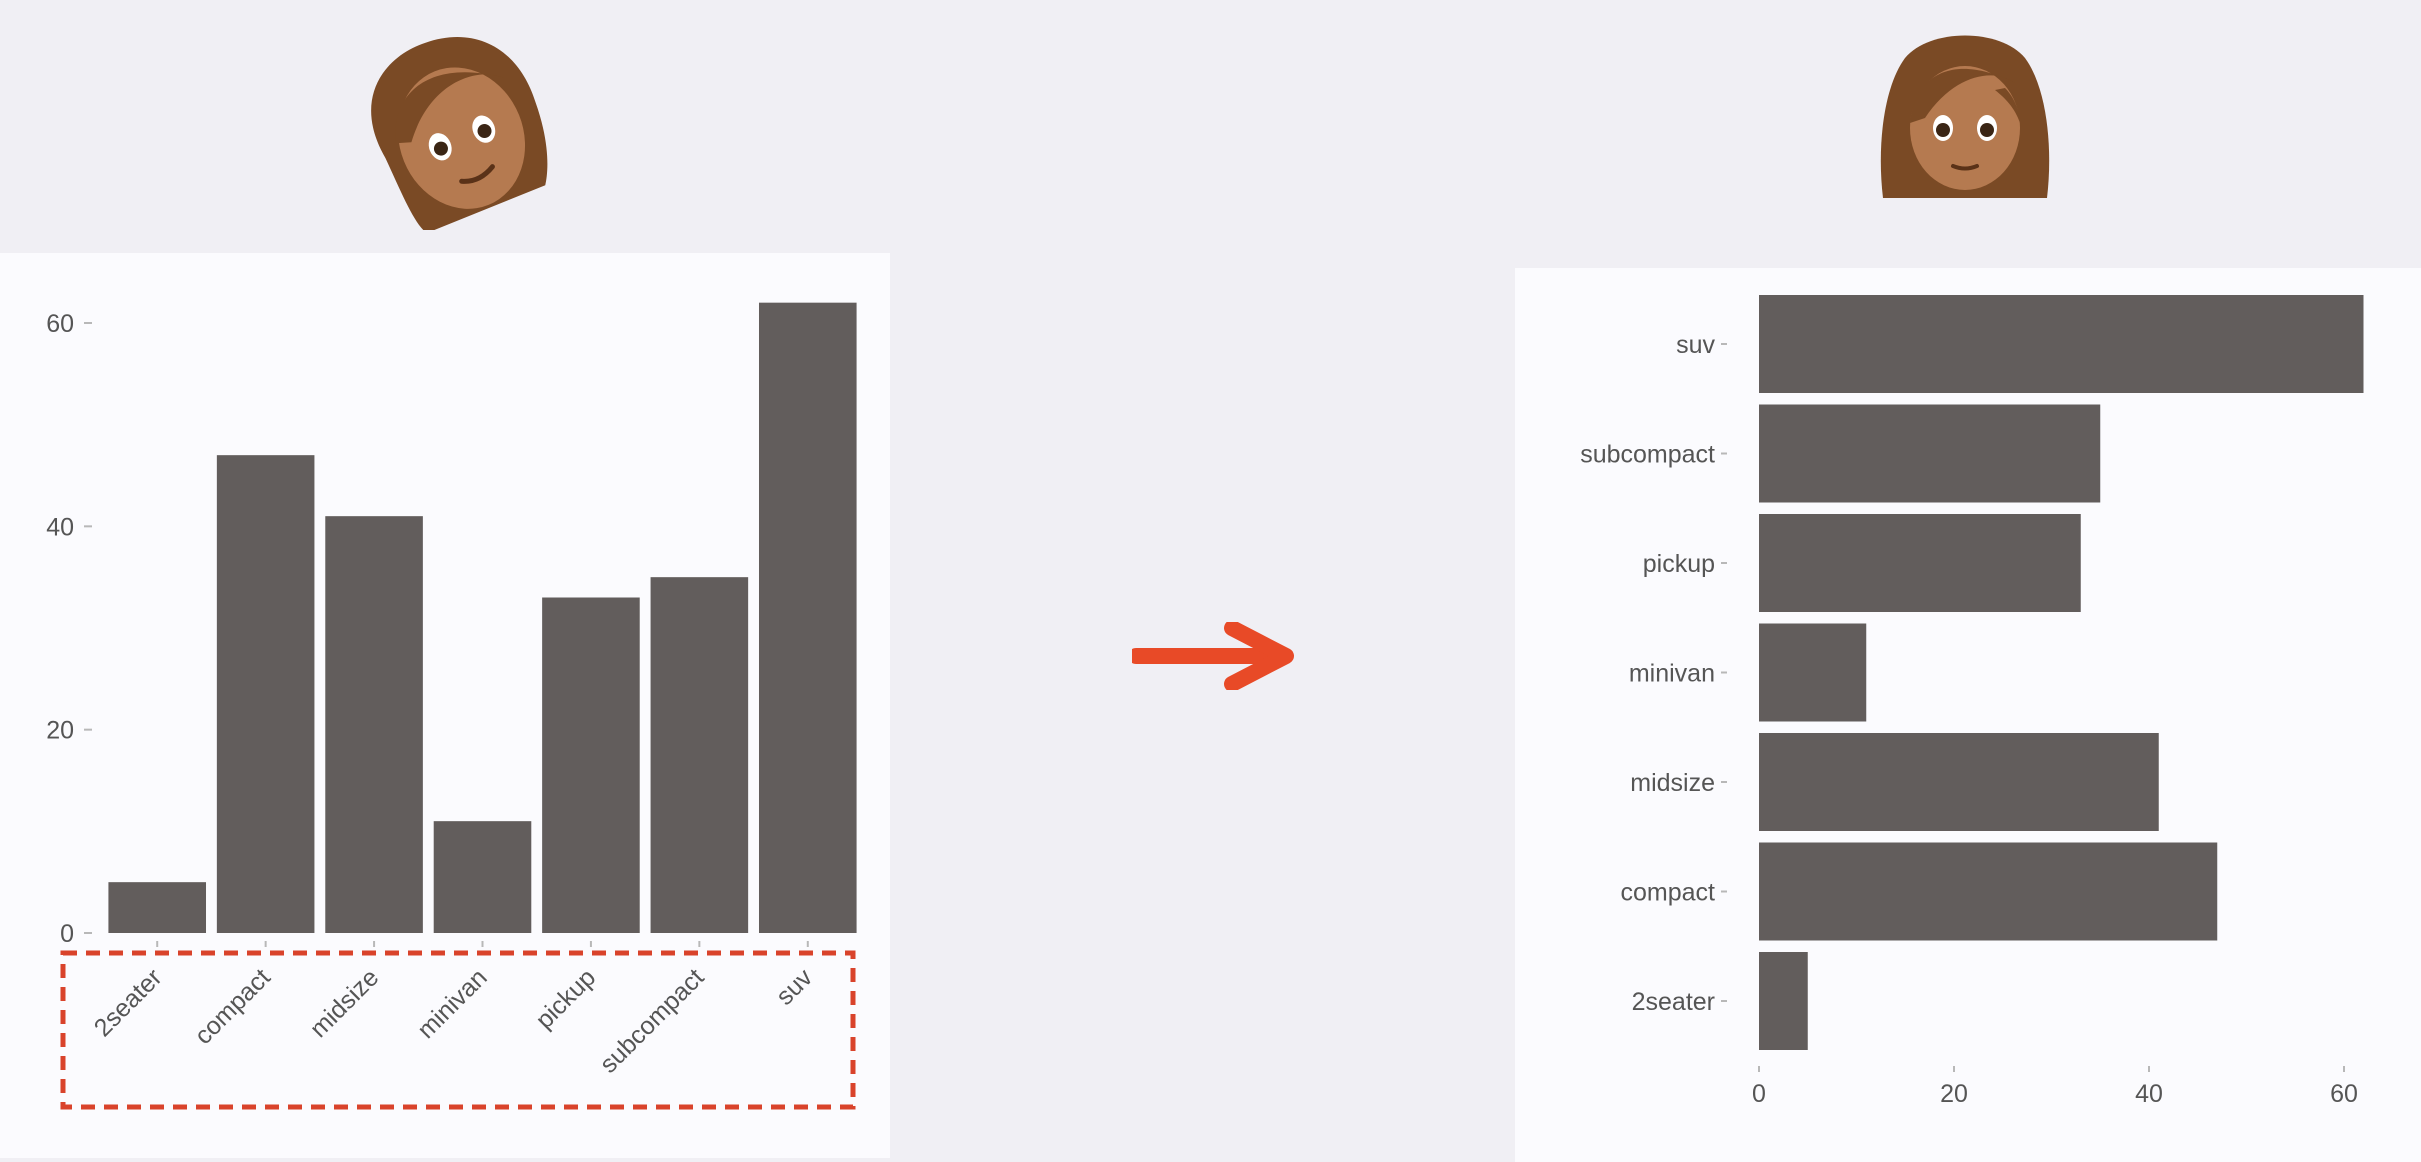 The width and height of the screenshot is (2421, 1162). I want to click on woman-upright-icon, so click(1965, 115).